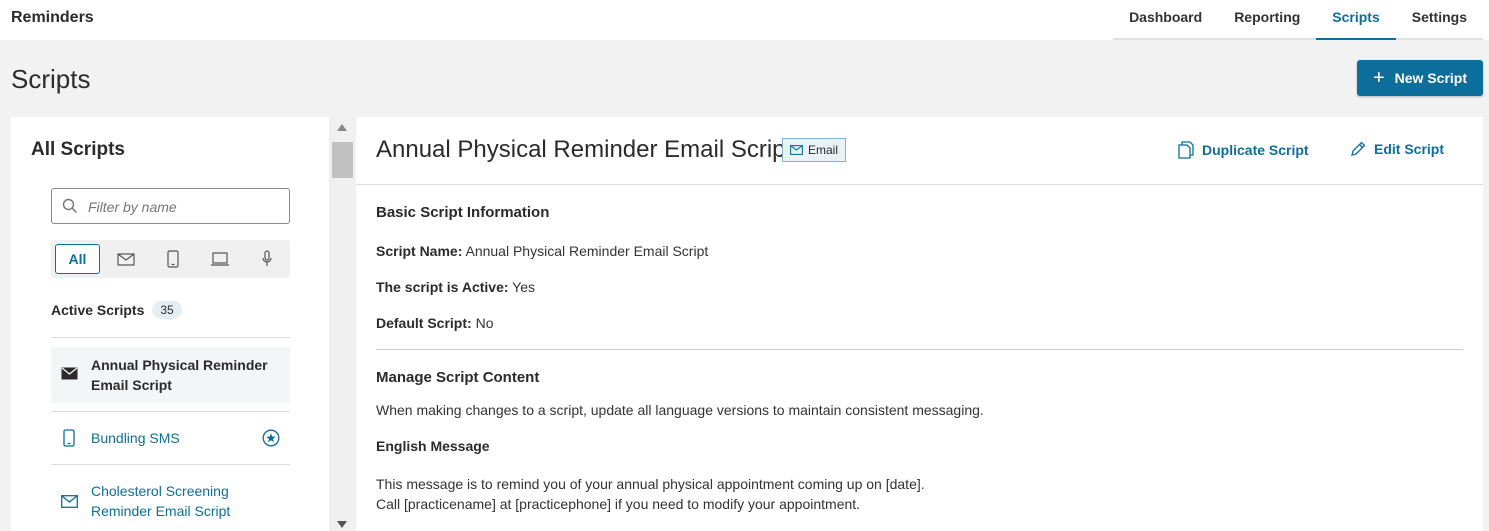 The image size is (1489, 531). I want to click on english-message-label: English Message, so click(433, 446).